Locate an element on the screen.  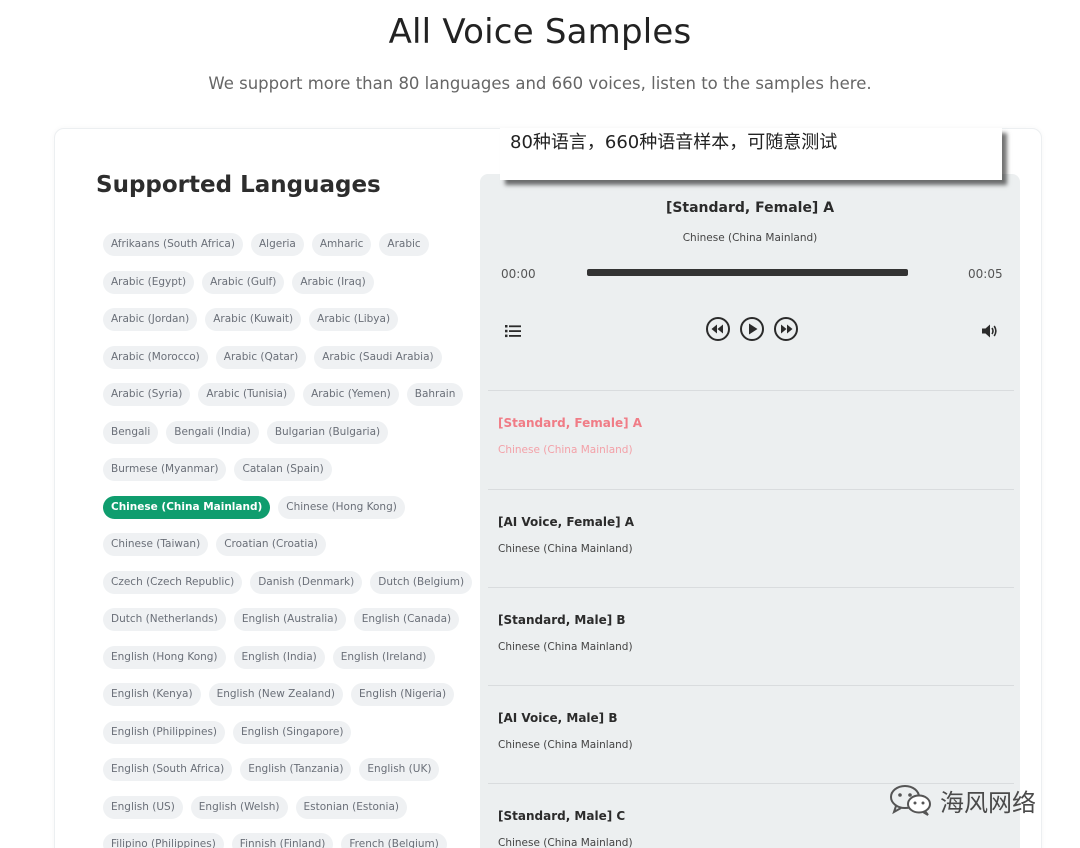
language-chip: Arabic (Syria) is located at coordinates (147, 394).